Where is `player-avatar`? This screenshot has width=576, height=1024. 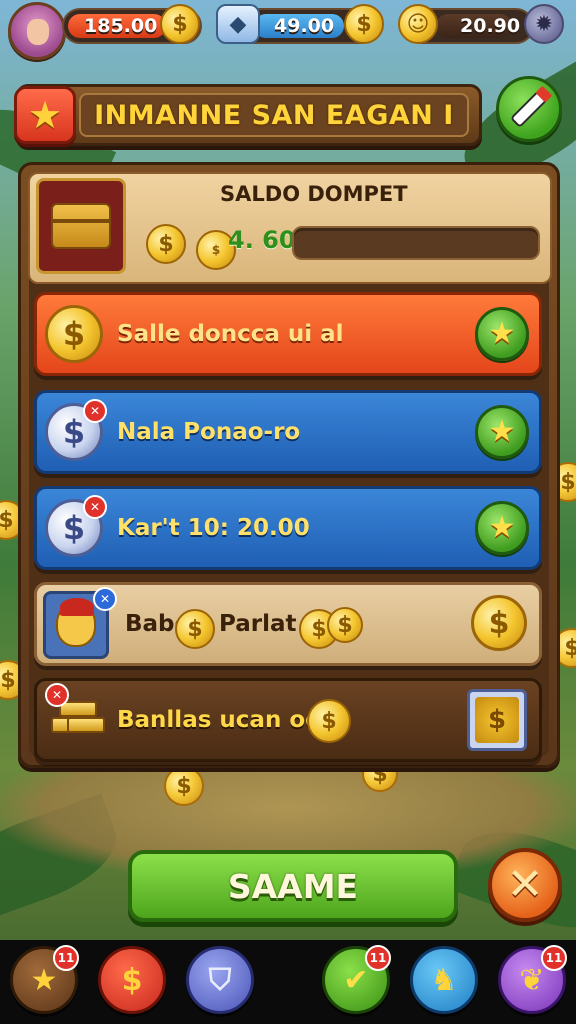 player-avatar is located at coordinates (37, 31).